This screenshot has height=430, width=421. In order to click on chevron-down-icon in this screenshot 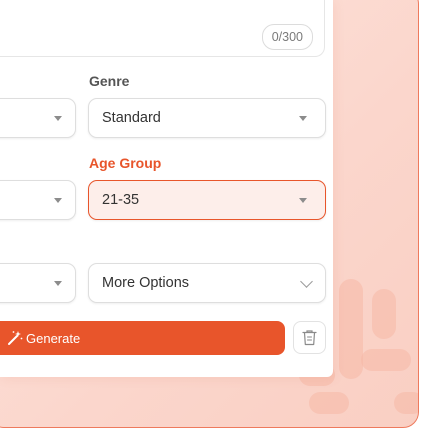, I will do `click(306, 281)`.